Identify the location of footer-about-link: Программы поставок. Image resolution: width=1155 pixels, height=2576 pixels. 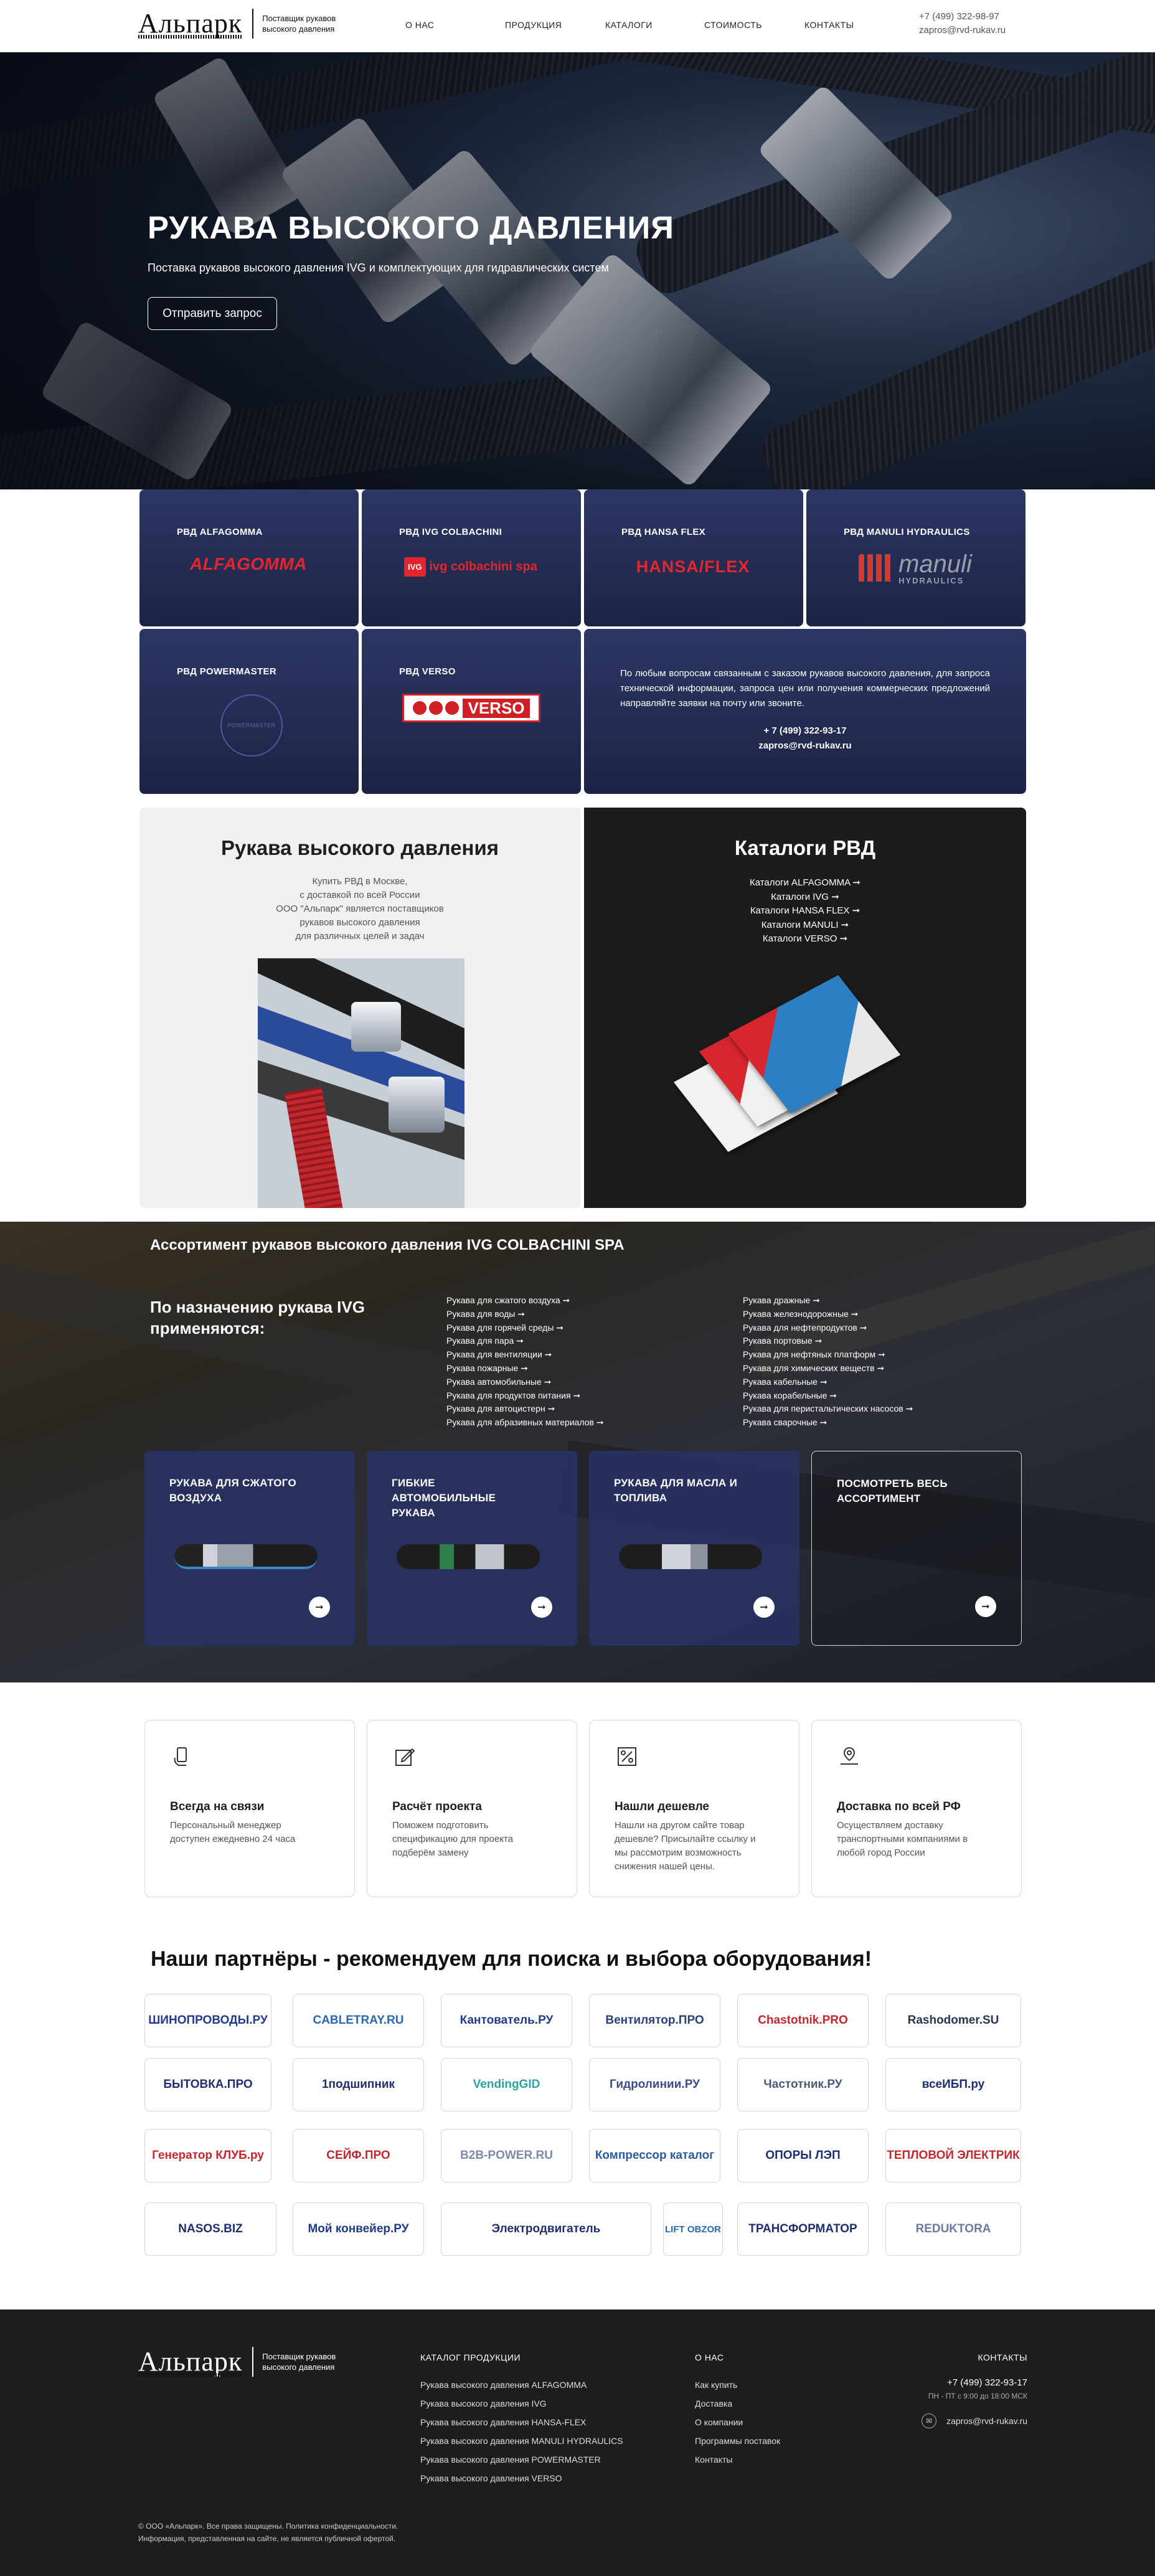
(737, 2441).